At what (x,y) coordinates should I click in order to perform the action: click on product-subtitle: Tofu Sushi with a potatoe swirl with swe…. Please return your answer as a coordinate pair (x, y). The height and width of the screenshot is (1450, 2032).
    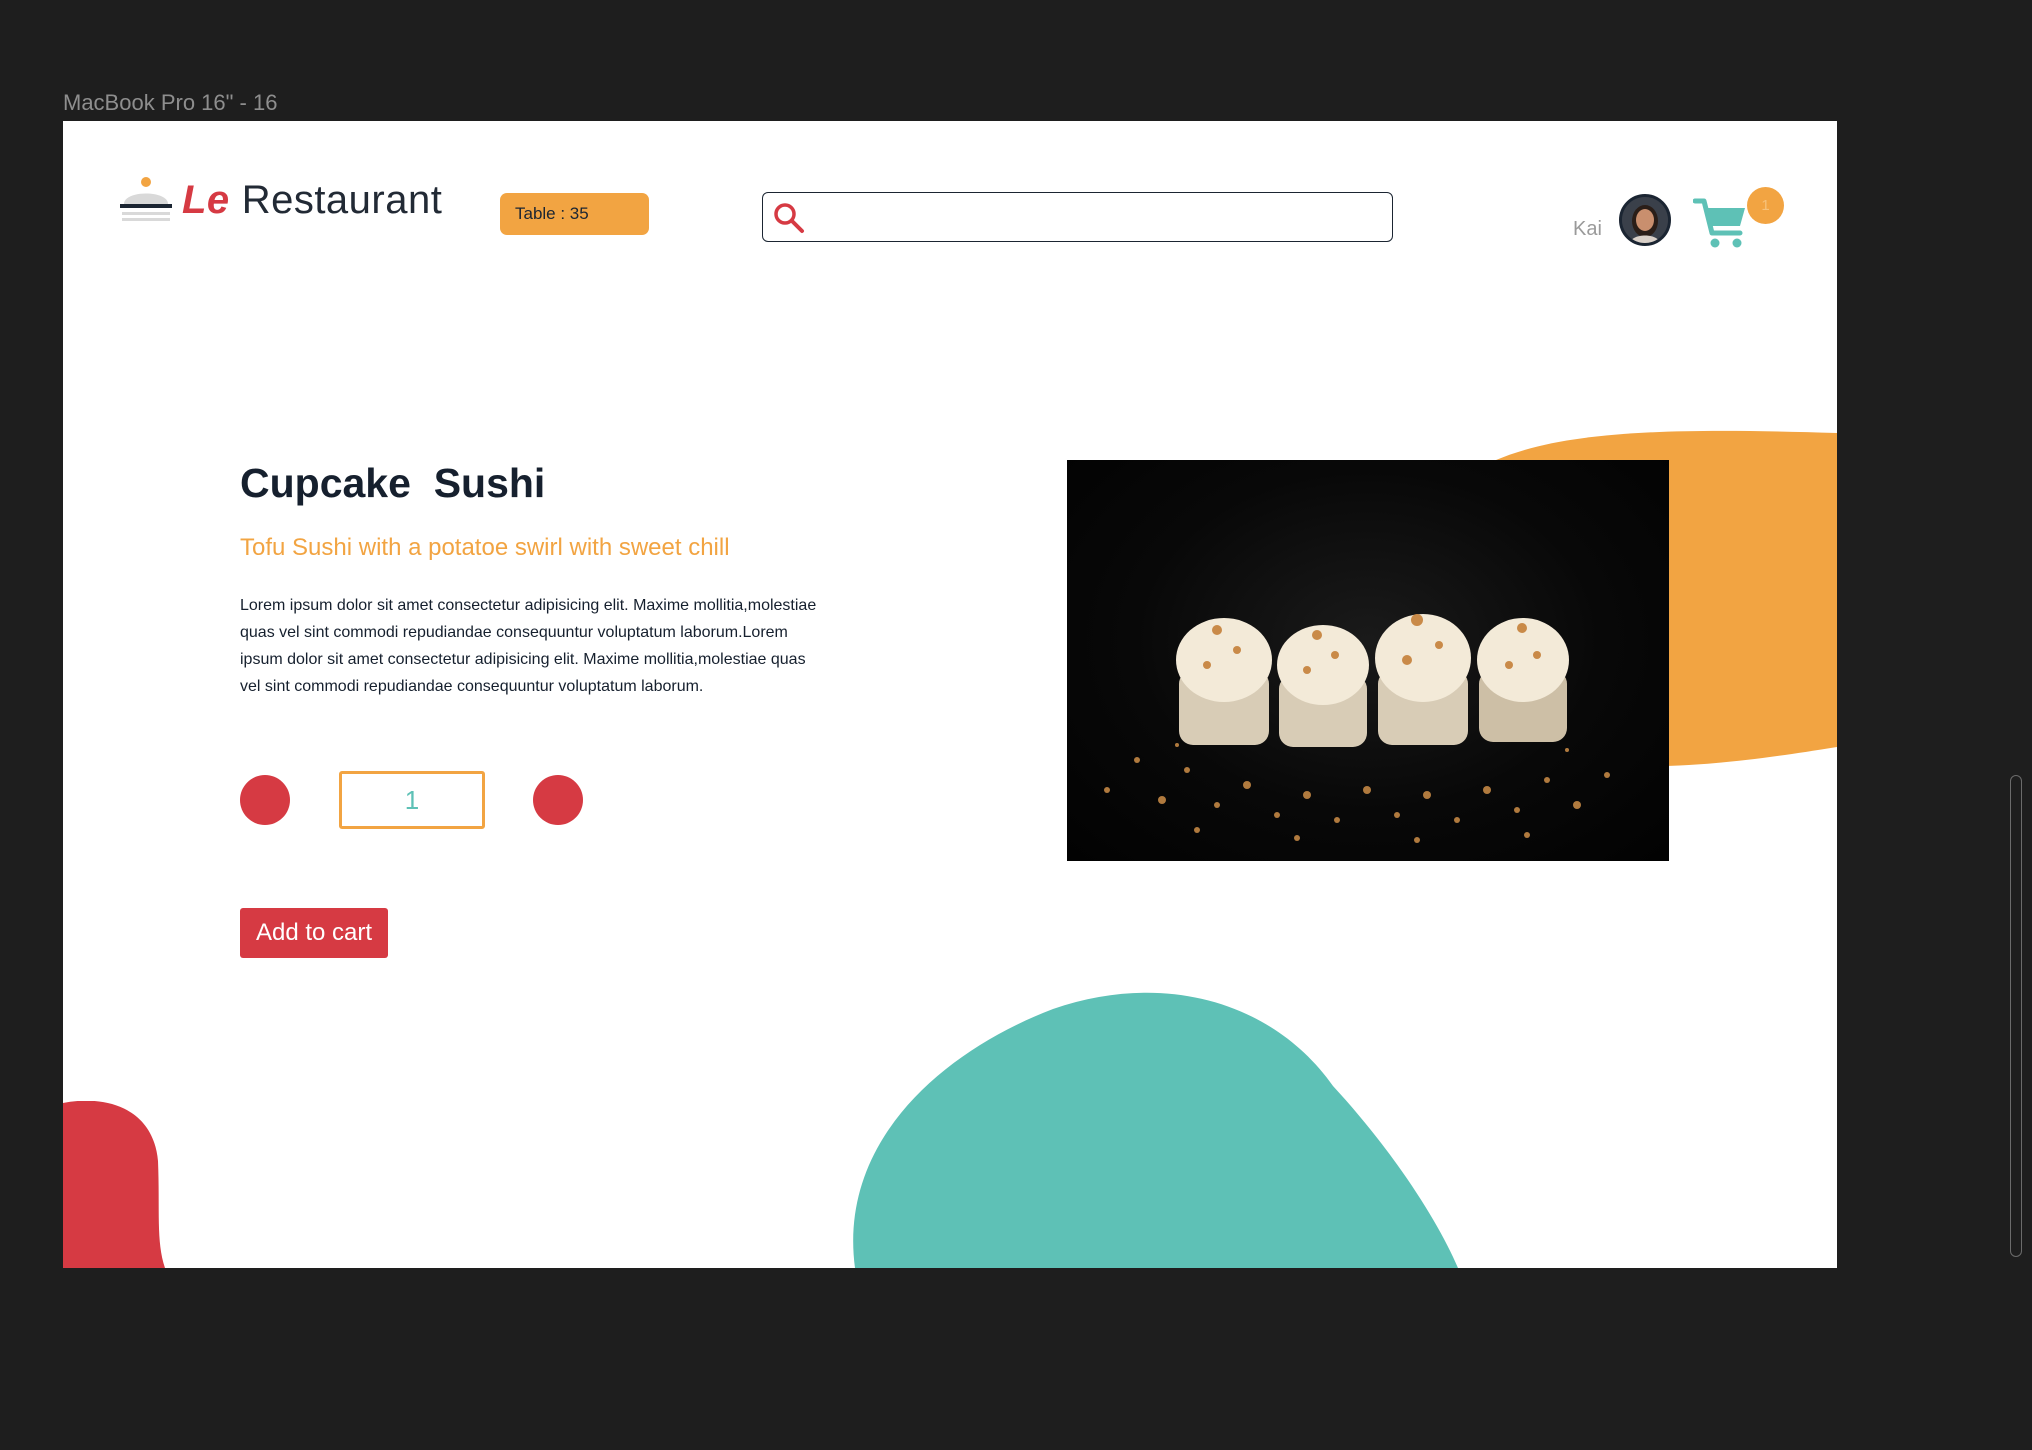
    Looking at the image, I should click on (485, 547).